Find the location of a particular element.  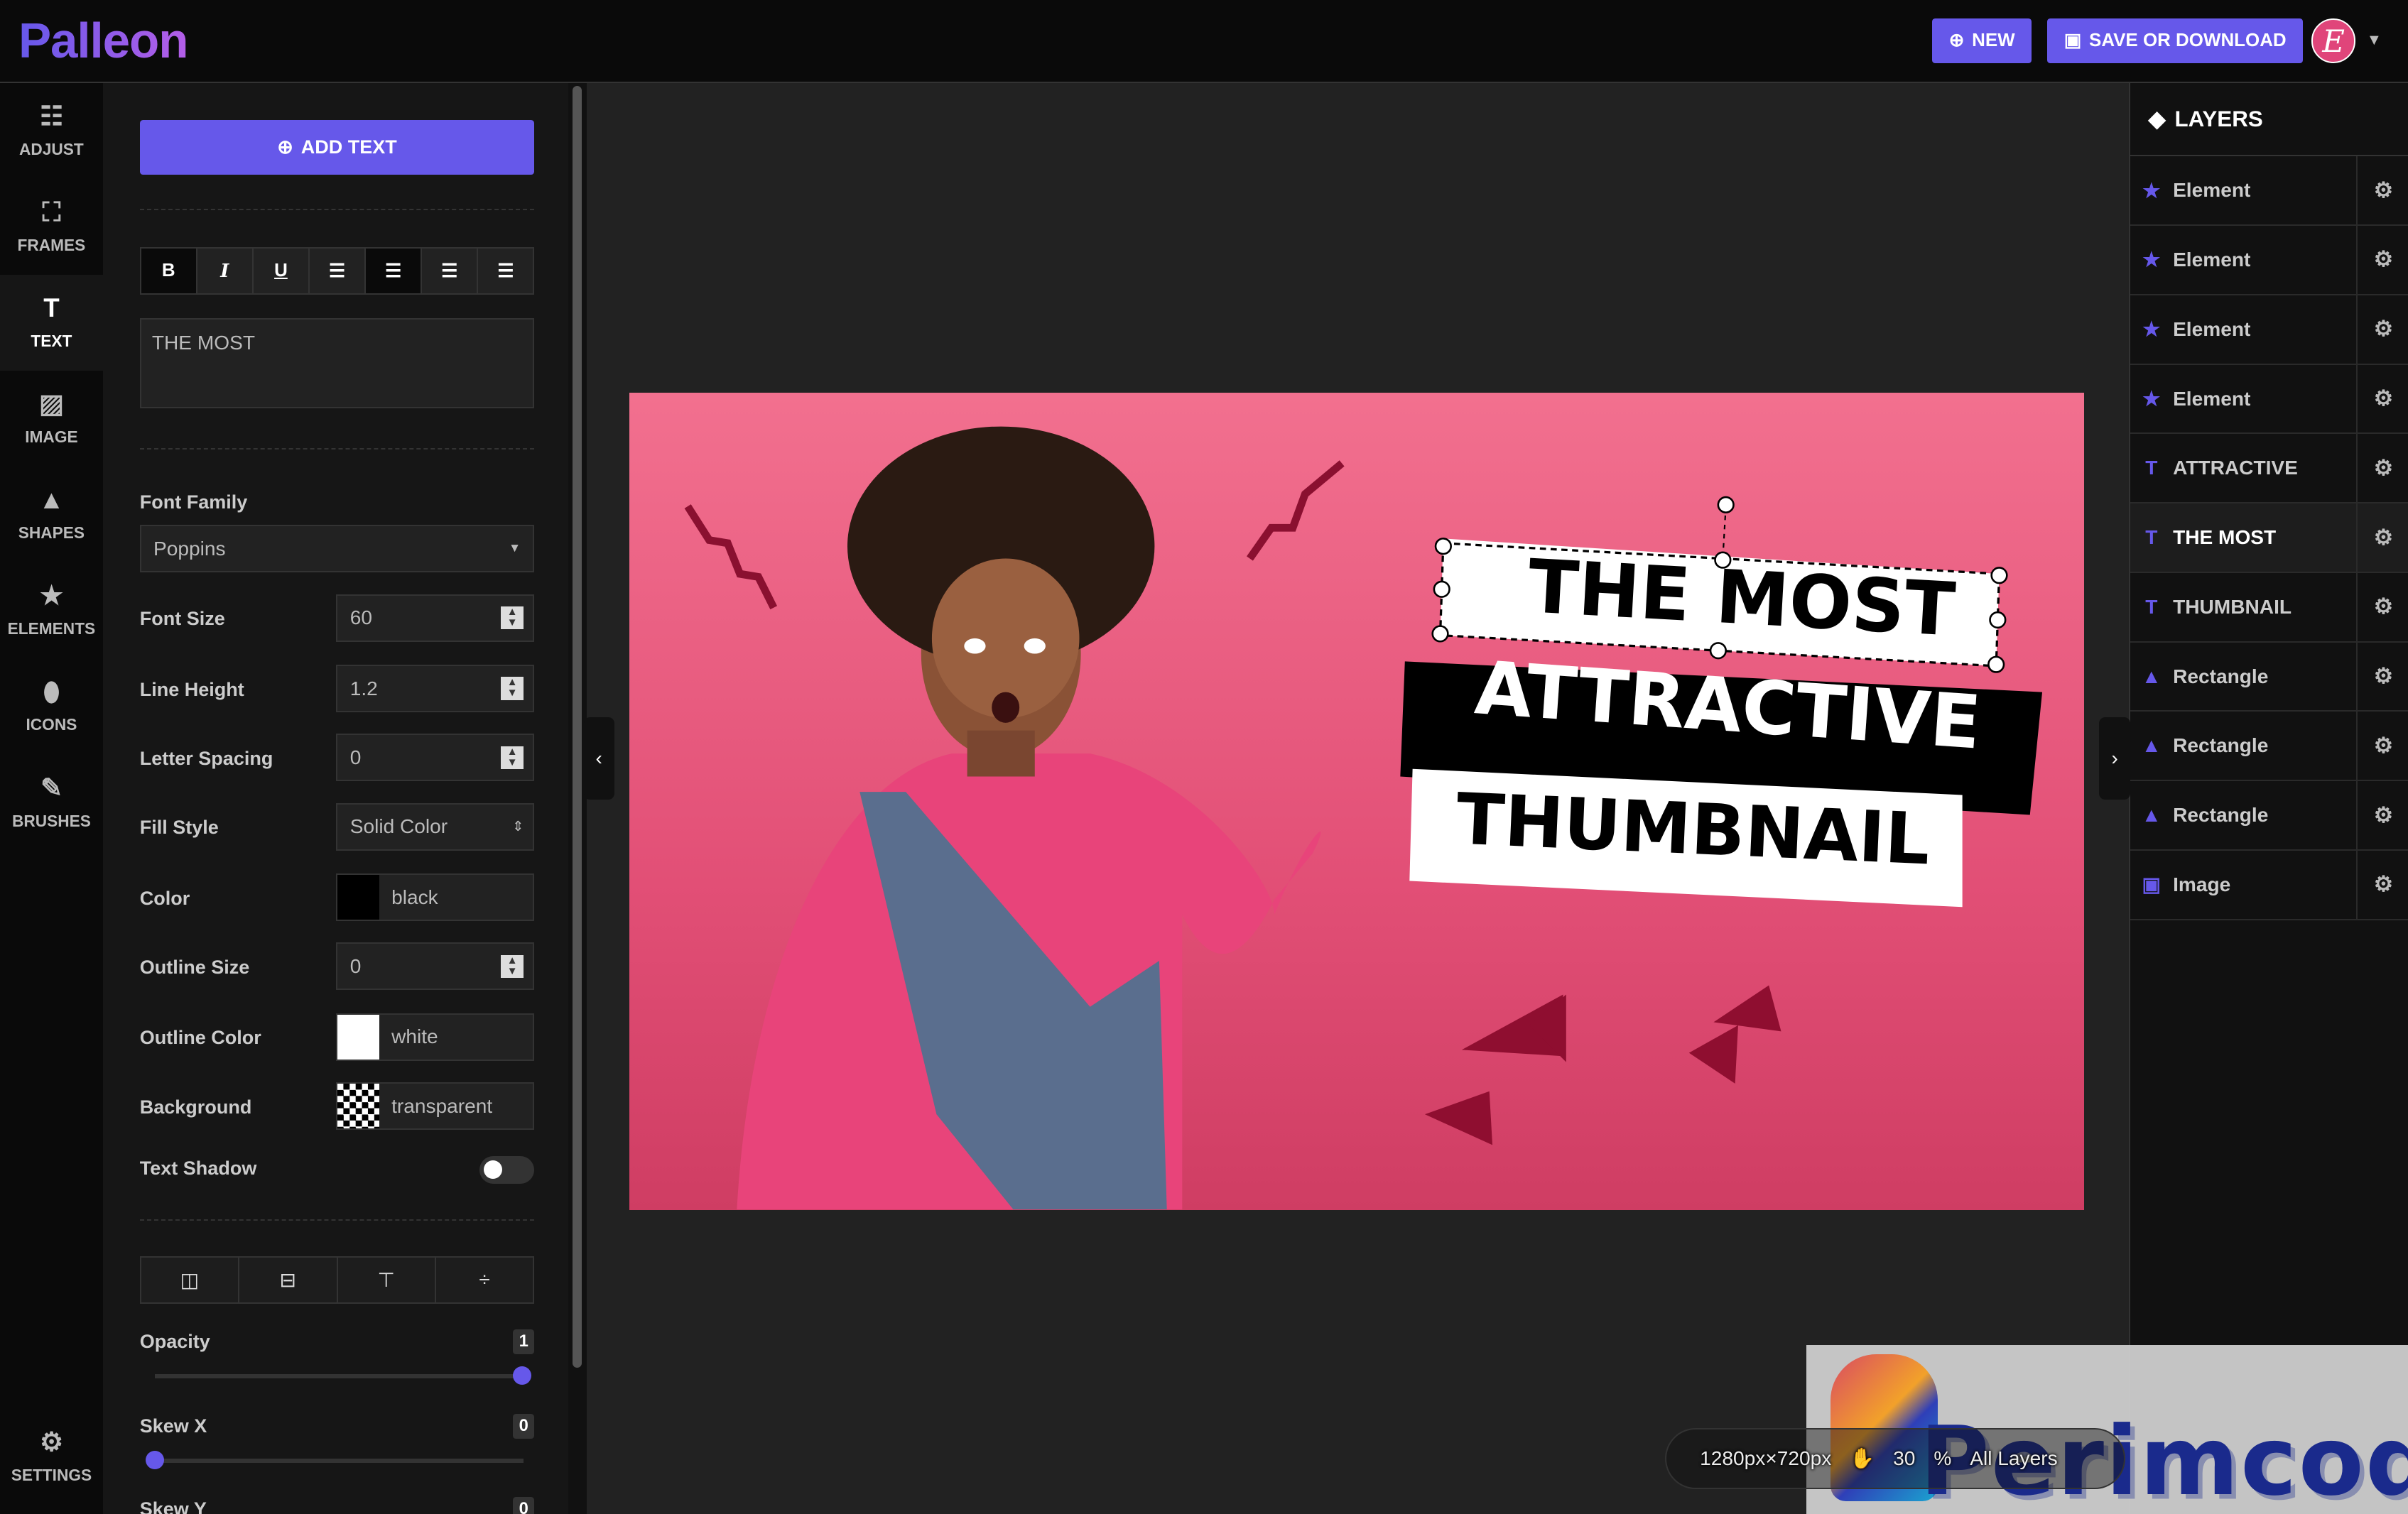

nav-shapes: ▲ SHAPES is located at coordinates (51, 514).